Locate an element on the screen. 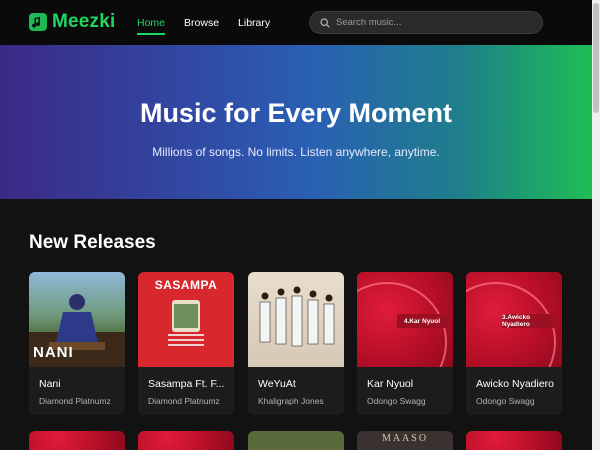 Image resolution: width=600 pixels, height=450 pixels. nav-library: Library is located at coordinates (254, 22).